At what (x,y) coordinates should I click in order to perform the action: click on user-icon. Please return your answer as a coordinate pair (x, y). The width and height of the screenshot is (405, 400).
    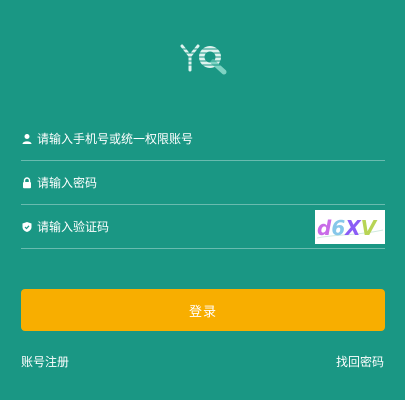
    Looking at the image, I should click on (27, 139).